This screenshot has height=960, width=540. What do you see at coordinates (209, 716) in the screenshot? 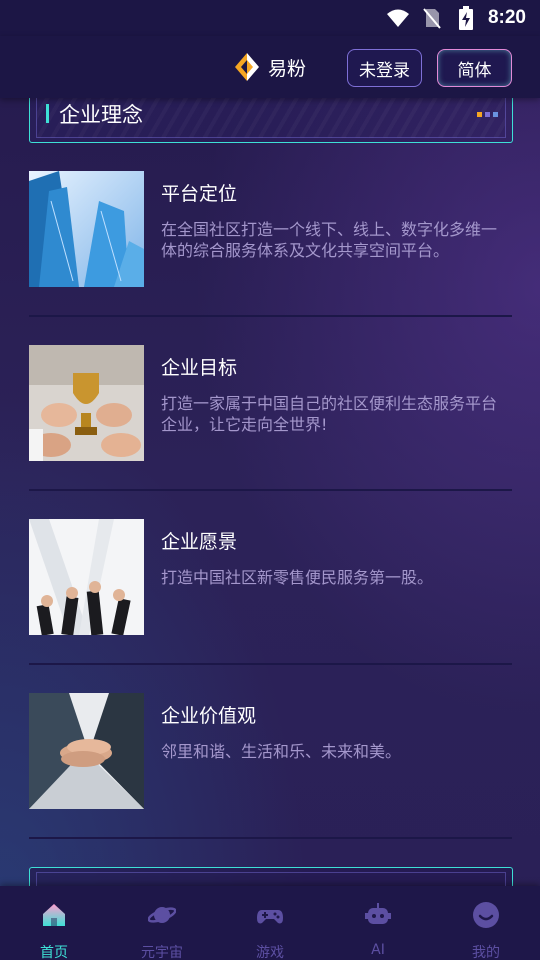
I see `item-title: 企业价值观` at bounding box center [209, 716].